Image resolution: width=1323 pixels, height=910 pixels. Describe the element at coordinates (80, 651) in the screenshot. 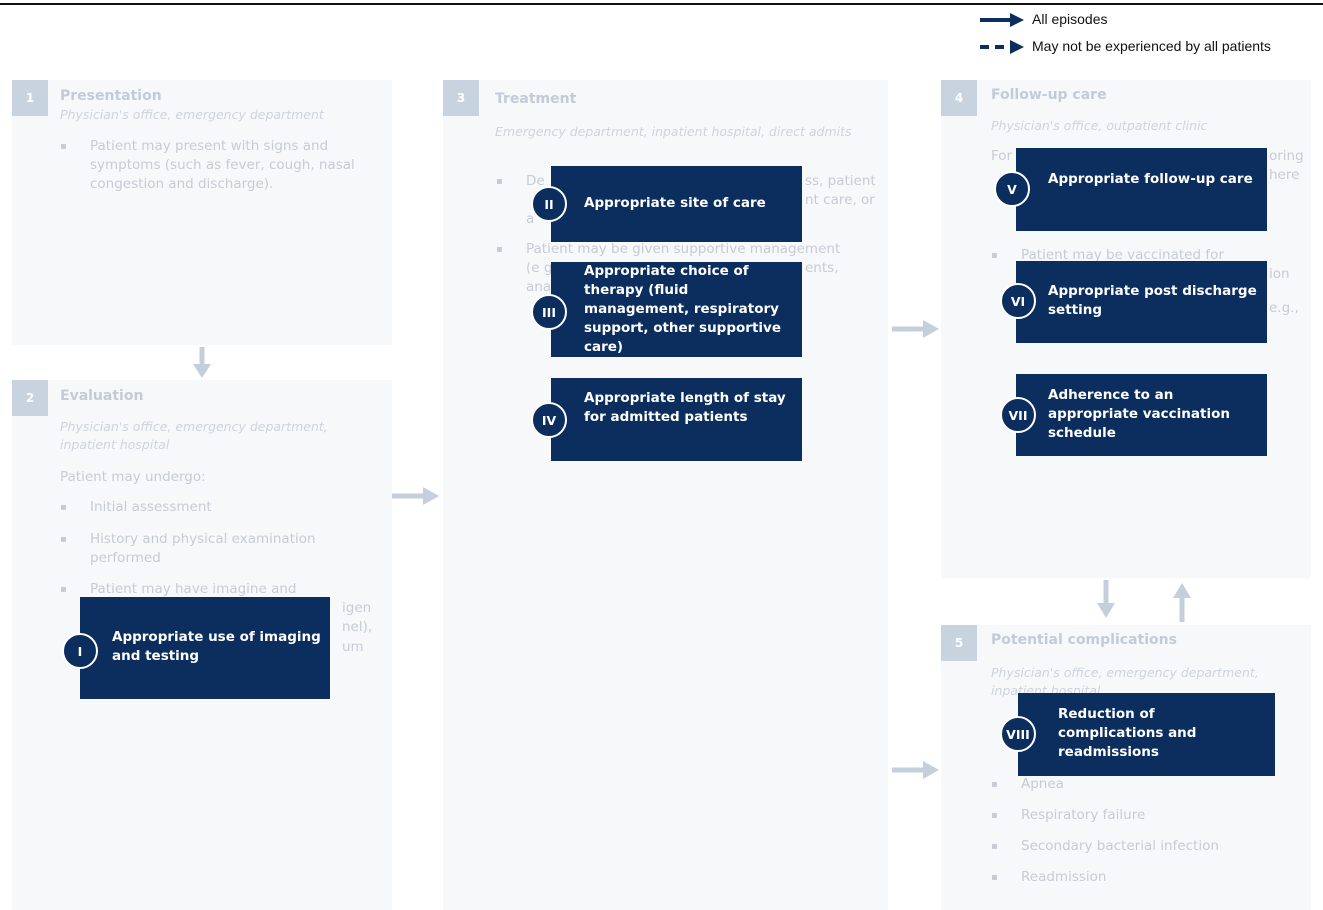

I see `measure-numeral: I` at that location.